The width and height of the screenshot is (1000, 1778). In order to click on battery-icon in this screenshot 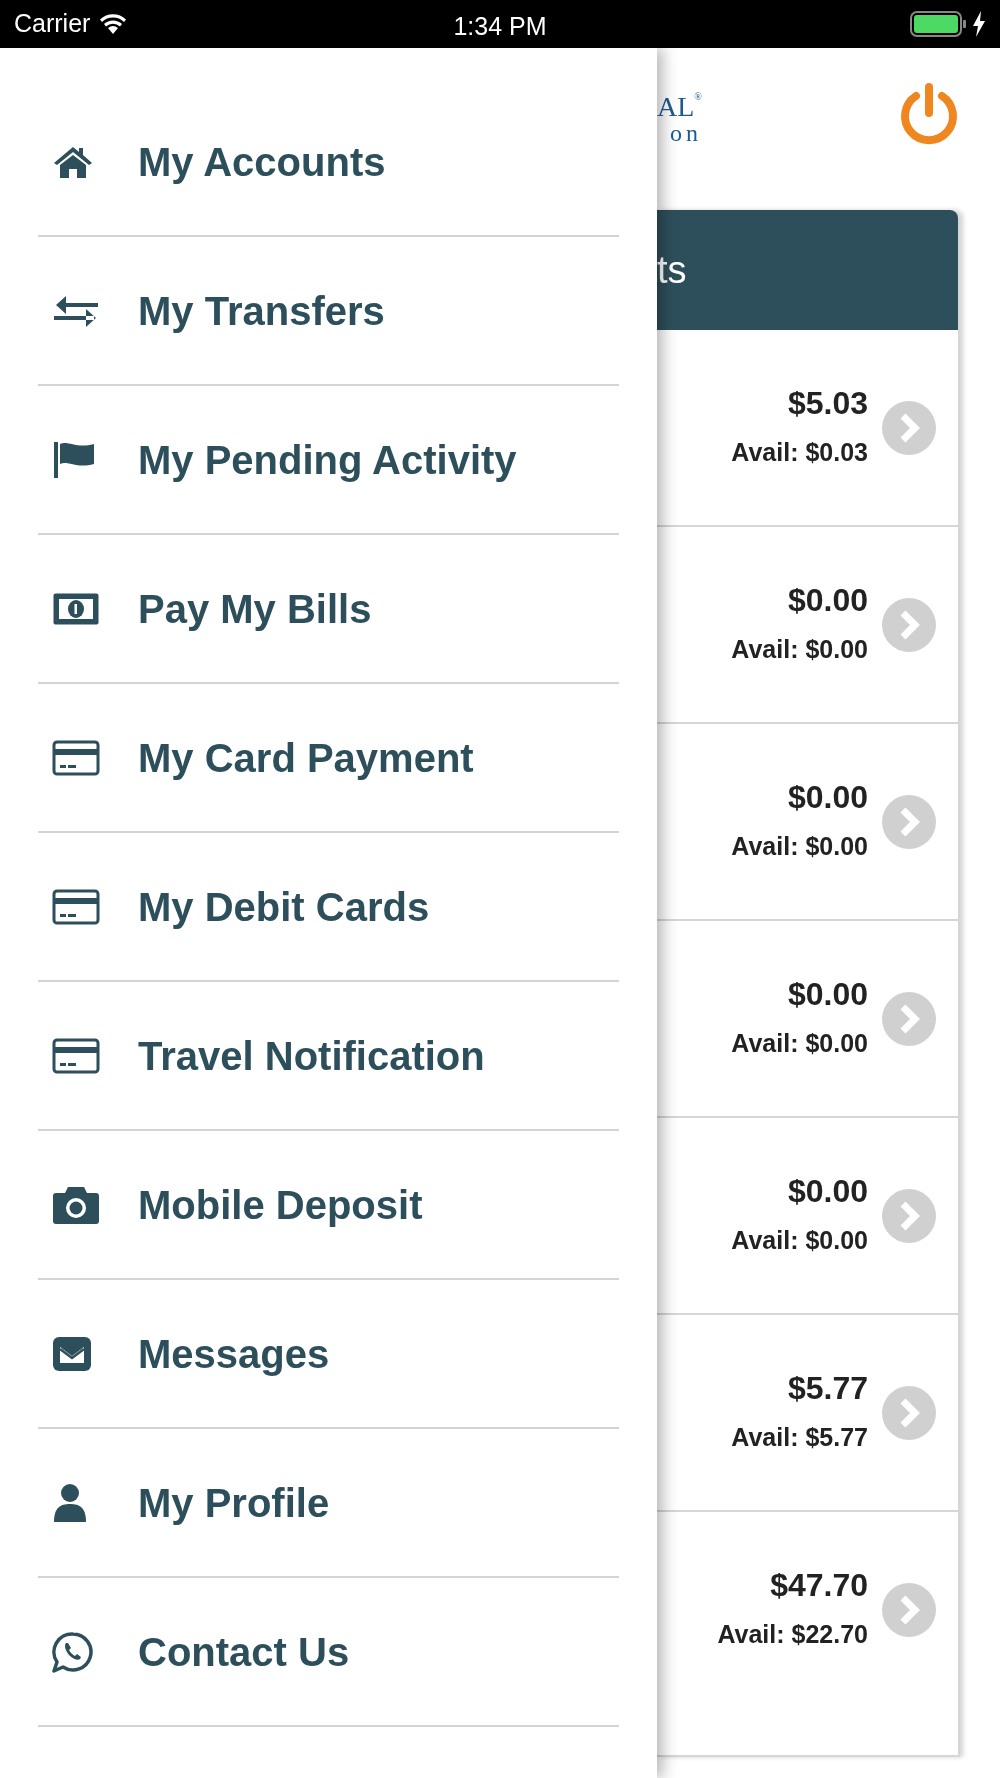, I will do `click(939, 24)`.